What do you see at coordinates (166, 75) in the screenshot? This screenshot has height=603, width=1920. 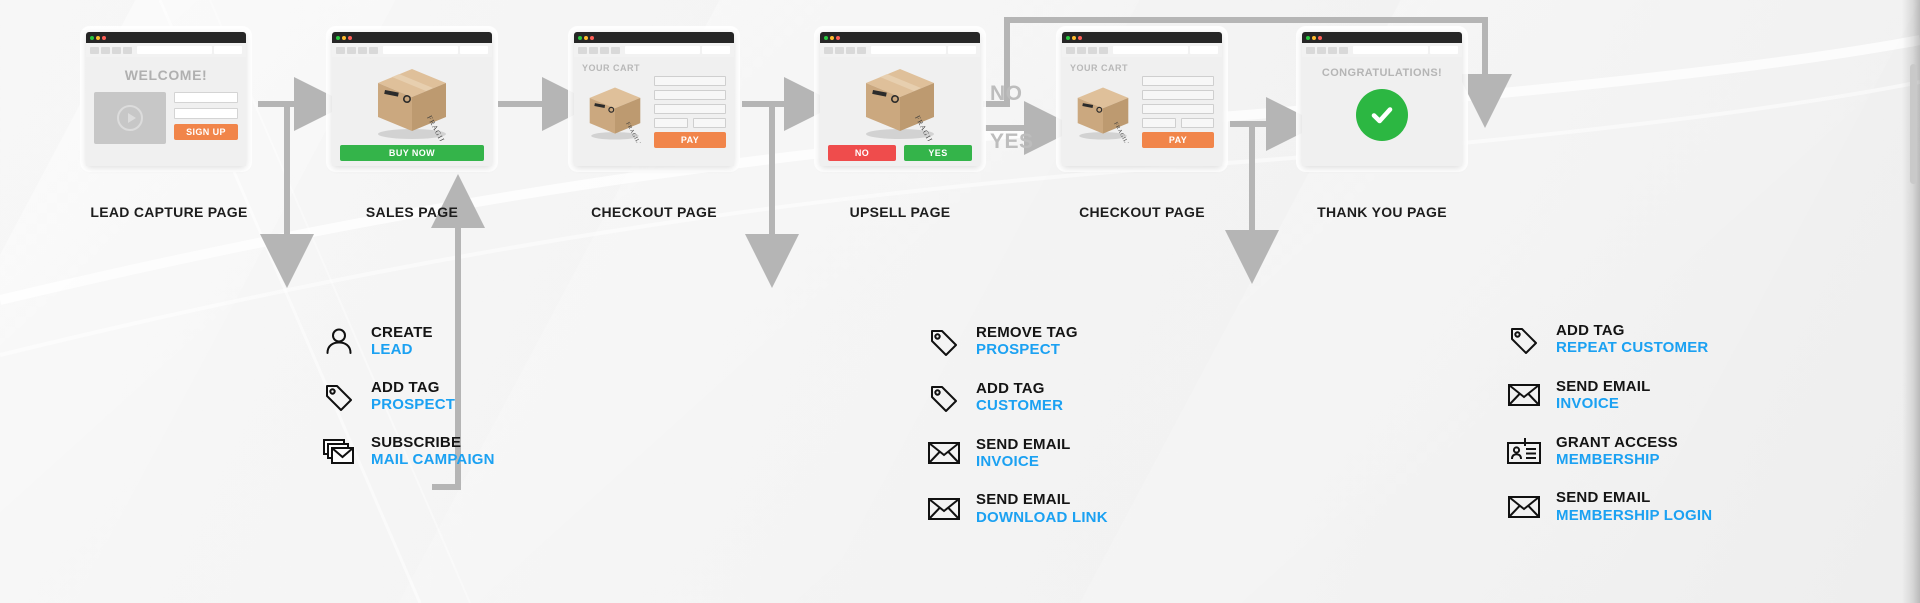 I see `welcome-headline: WELCOME!` at bounding box center [166, 75].